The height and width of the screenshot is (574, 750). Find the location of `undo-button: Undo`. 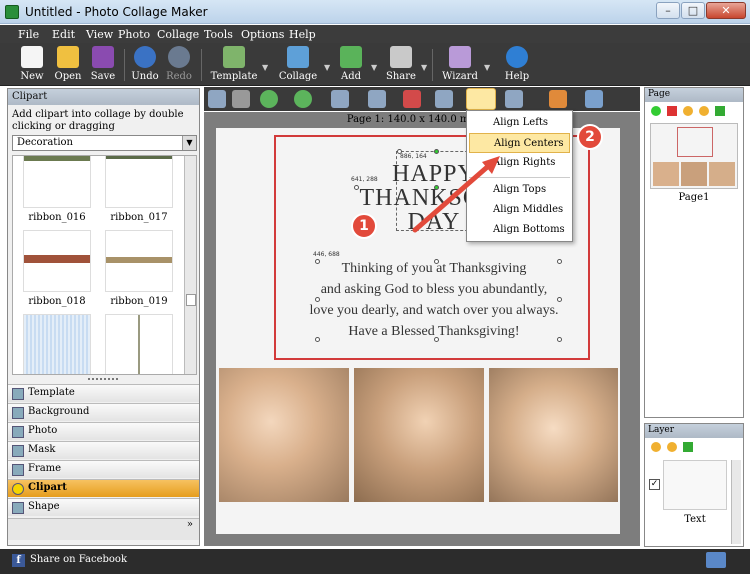

undo-button: Undo is located at coordinates (145, 65).